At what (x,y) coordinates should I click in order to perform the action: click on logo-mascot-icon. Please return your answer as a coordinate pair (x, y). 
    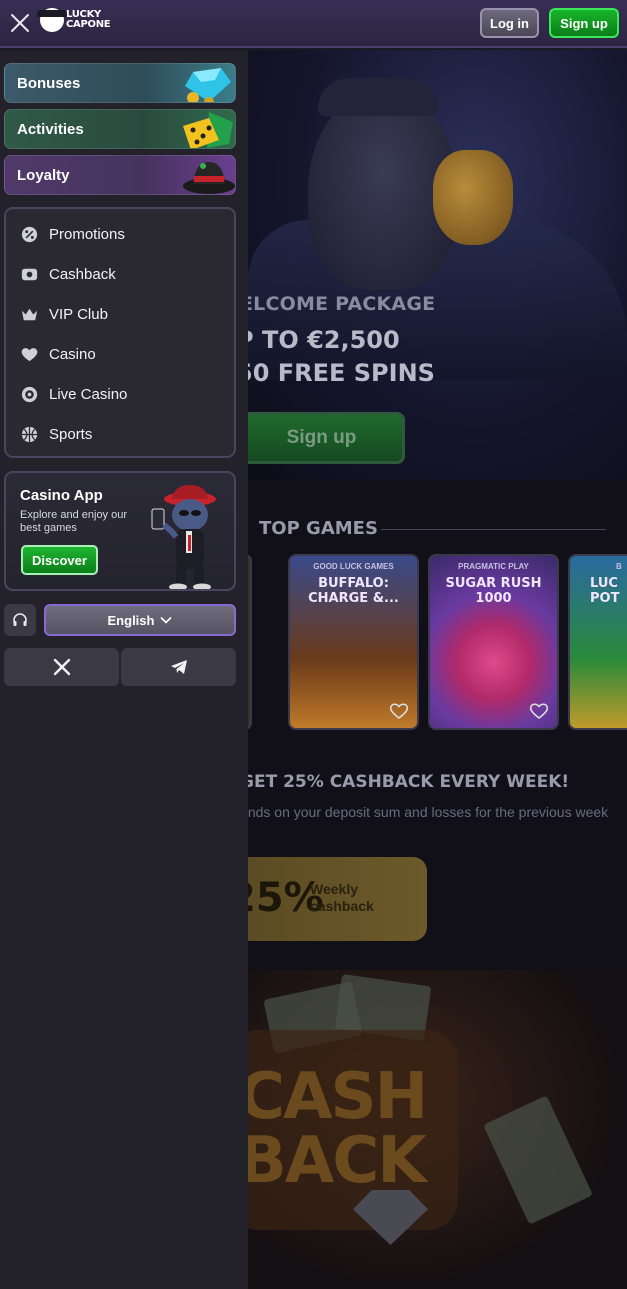
    Looking at the image, I should click on (52, 20).